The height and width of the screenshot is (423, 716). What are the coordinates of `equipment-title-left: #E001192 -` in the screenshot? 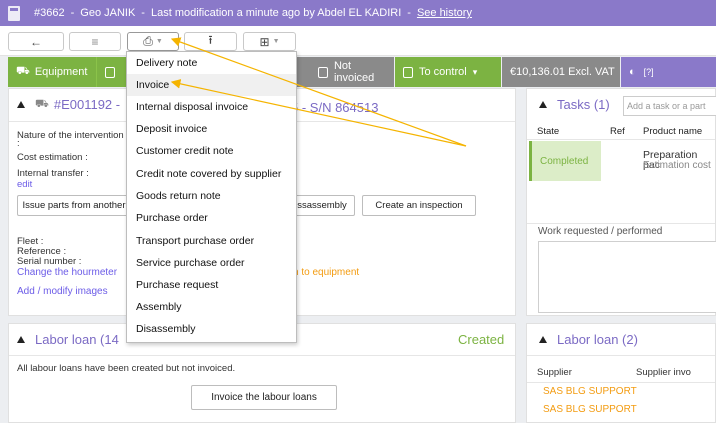 It's located at (87, 104).